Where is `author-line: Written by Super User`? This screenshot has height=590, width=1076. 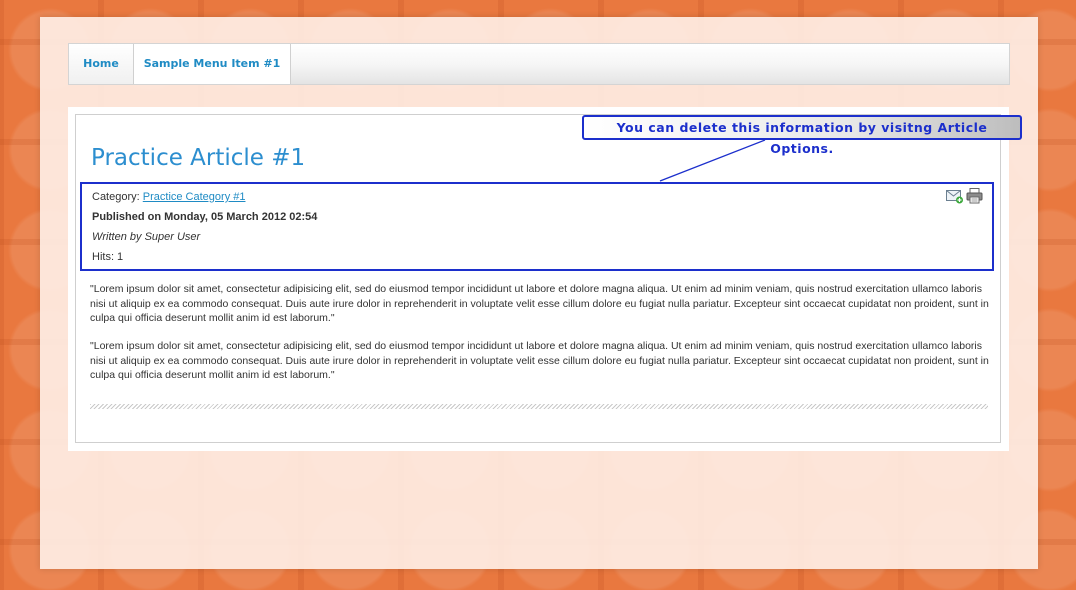
author-line: Written by Super User is located at coordinates (146, 237).